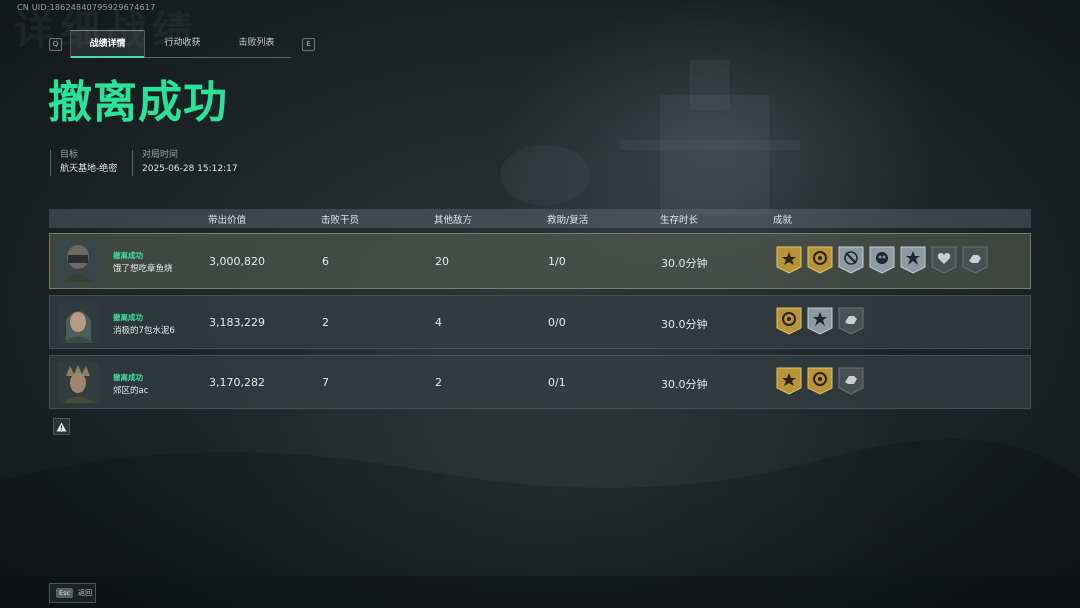 The height and width of the screenshot is (608, 1080). What do you see at coordinates (568, 220) in the screenshot?
I see `header-assist-revive: 救助/复活` at bounding box center [568, 220].